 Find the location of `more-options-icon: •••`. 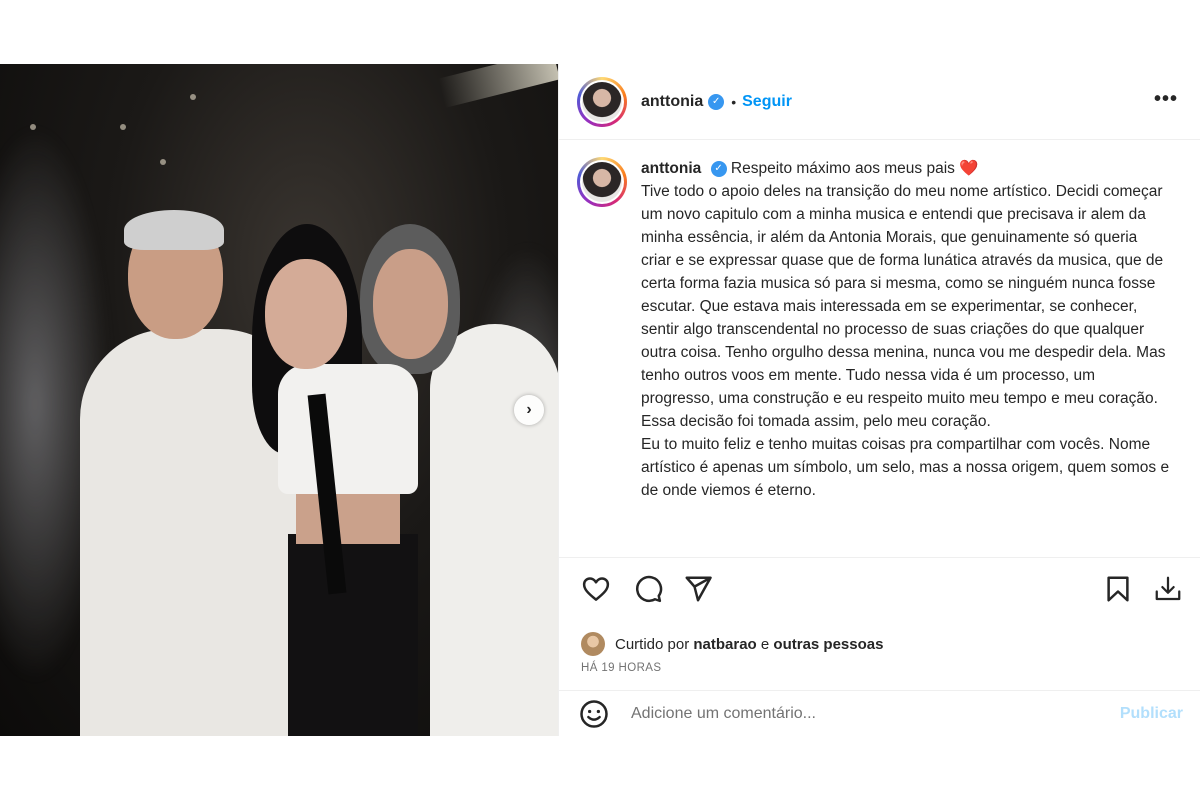

more-options-icon: ••• is located at coordinates (1166, 99).